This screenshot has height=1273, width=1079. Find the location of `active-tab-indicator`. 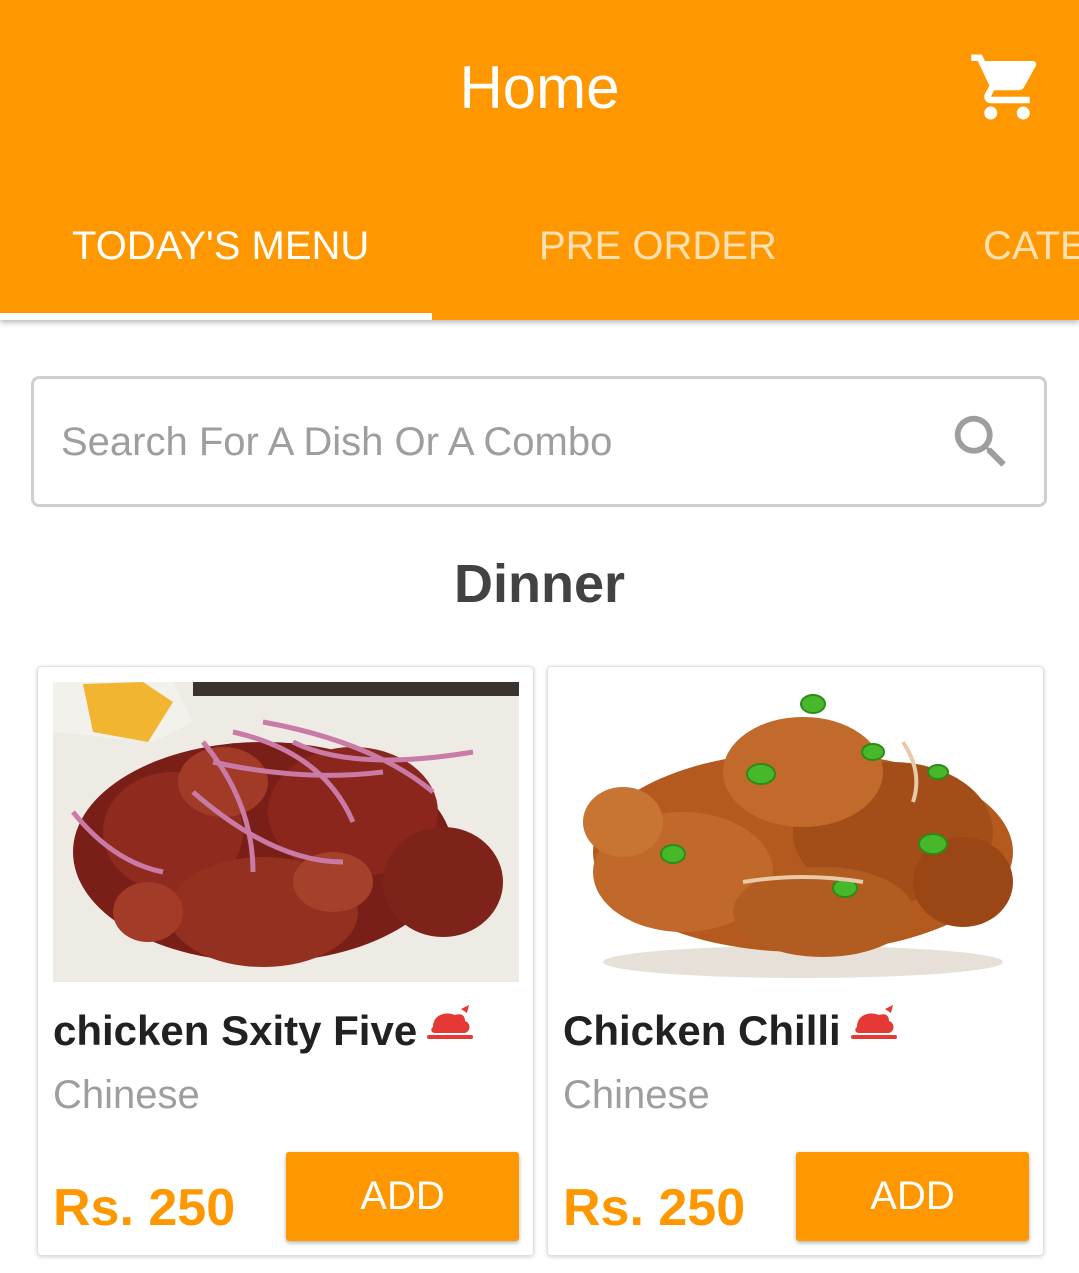

active-tab-indicator is located at coordinates (216, 316).